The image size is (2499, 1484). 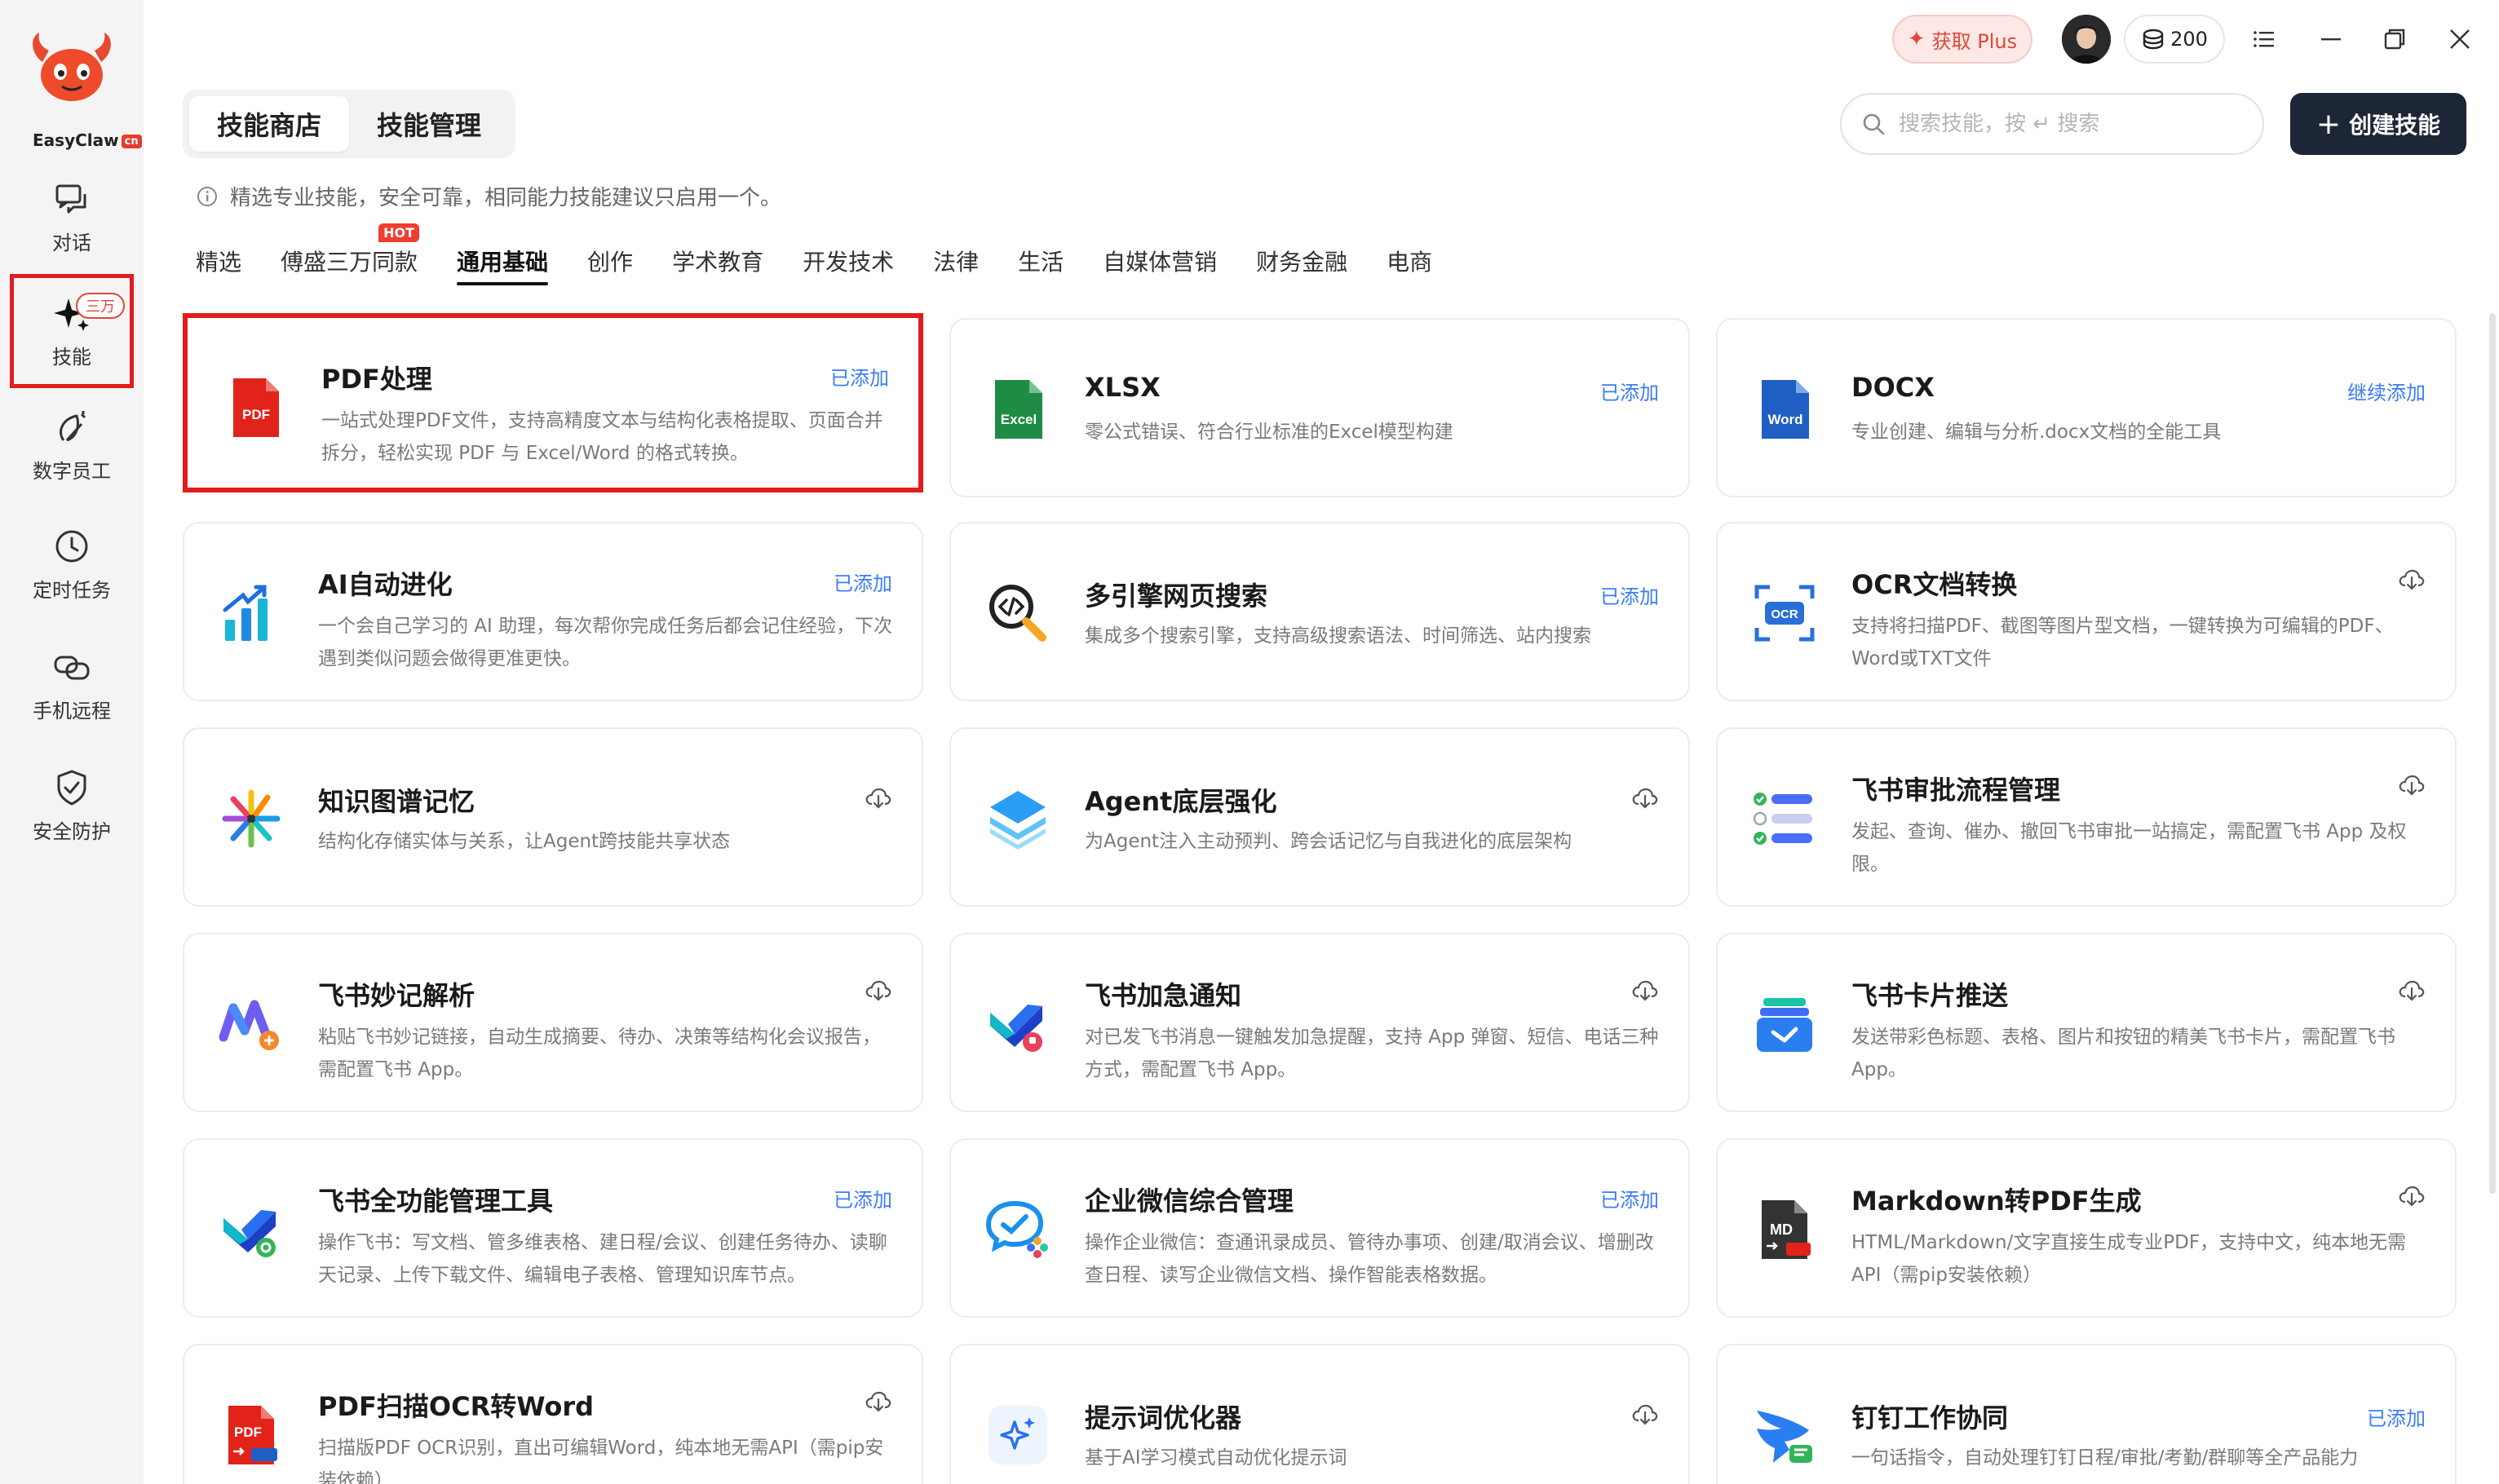 I want to click on category-featured: 精选, so click(x=218, y=260).